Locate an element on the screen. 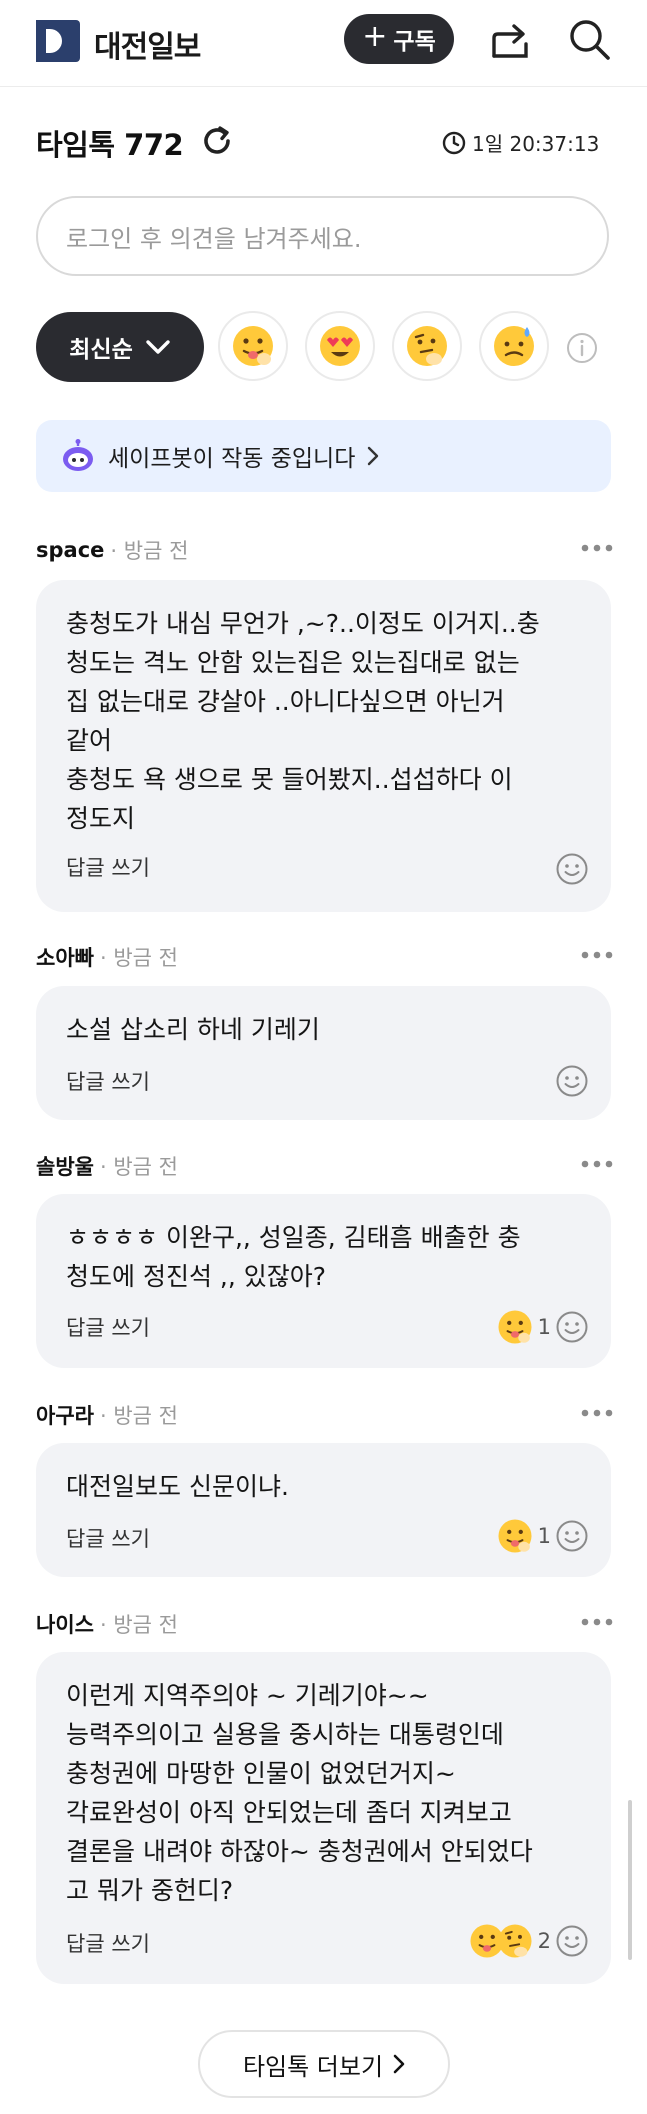 The image size is (647, 2114). more-timetalk-label: 타임톡 더보기 is located at coordinates (313, 2066).